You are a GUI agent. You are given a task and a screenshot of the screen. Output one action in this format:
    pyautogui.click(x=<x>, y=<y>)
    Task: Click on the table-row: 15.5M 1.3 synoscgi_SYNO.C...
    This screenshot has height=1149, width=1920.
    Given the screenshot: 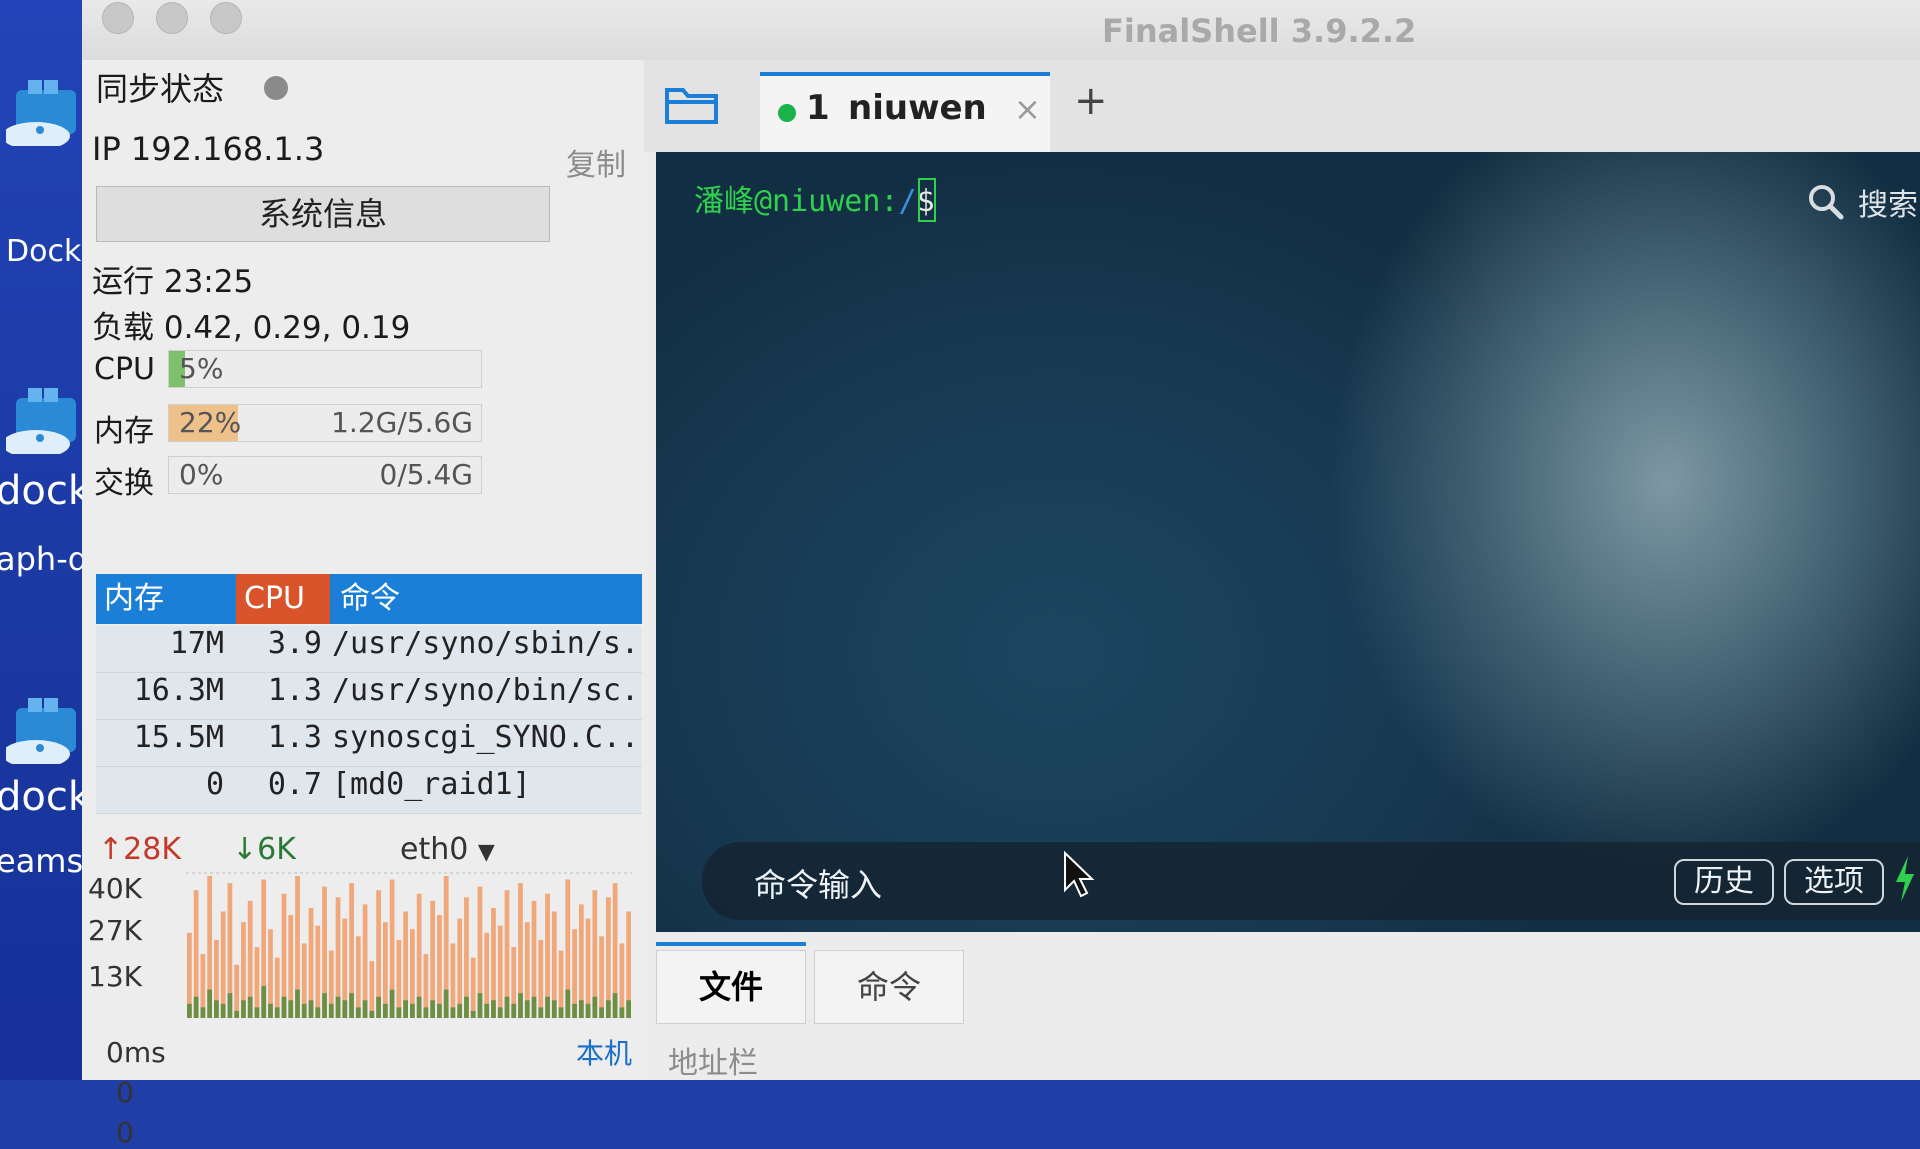 What is the action you would take?
    pyautogui.click(x=369, y=743)
    